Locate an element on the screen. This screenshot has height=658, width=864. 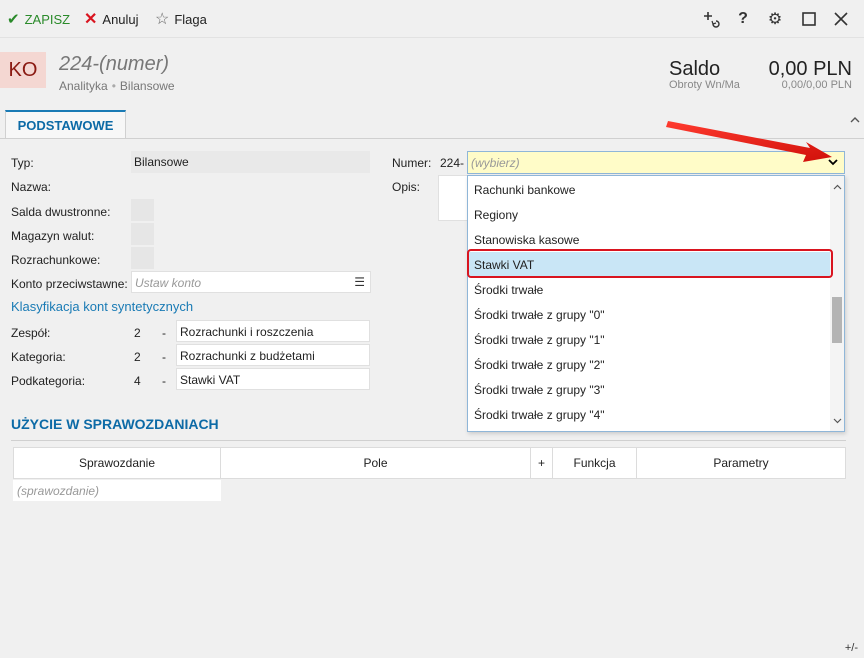
x-icon: ✕ is located at coordinates (91, 19).